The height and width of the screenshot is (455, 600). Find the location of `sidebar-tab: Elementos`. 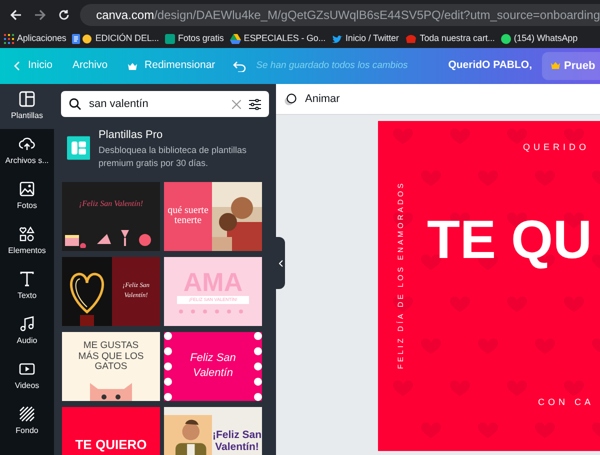

sidebar-tab: Elementos is located at coordinates (27, 241).